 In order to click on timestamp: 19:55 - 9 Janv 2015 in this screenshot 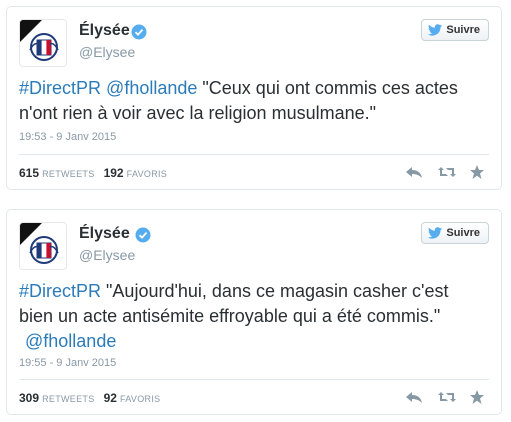, I will do `click(67, 363)`.